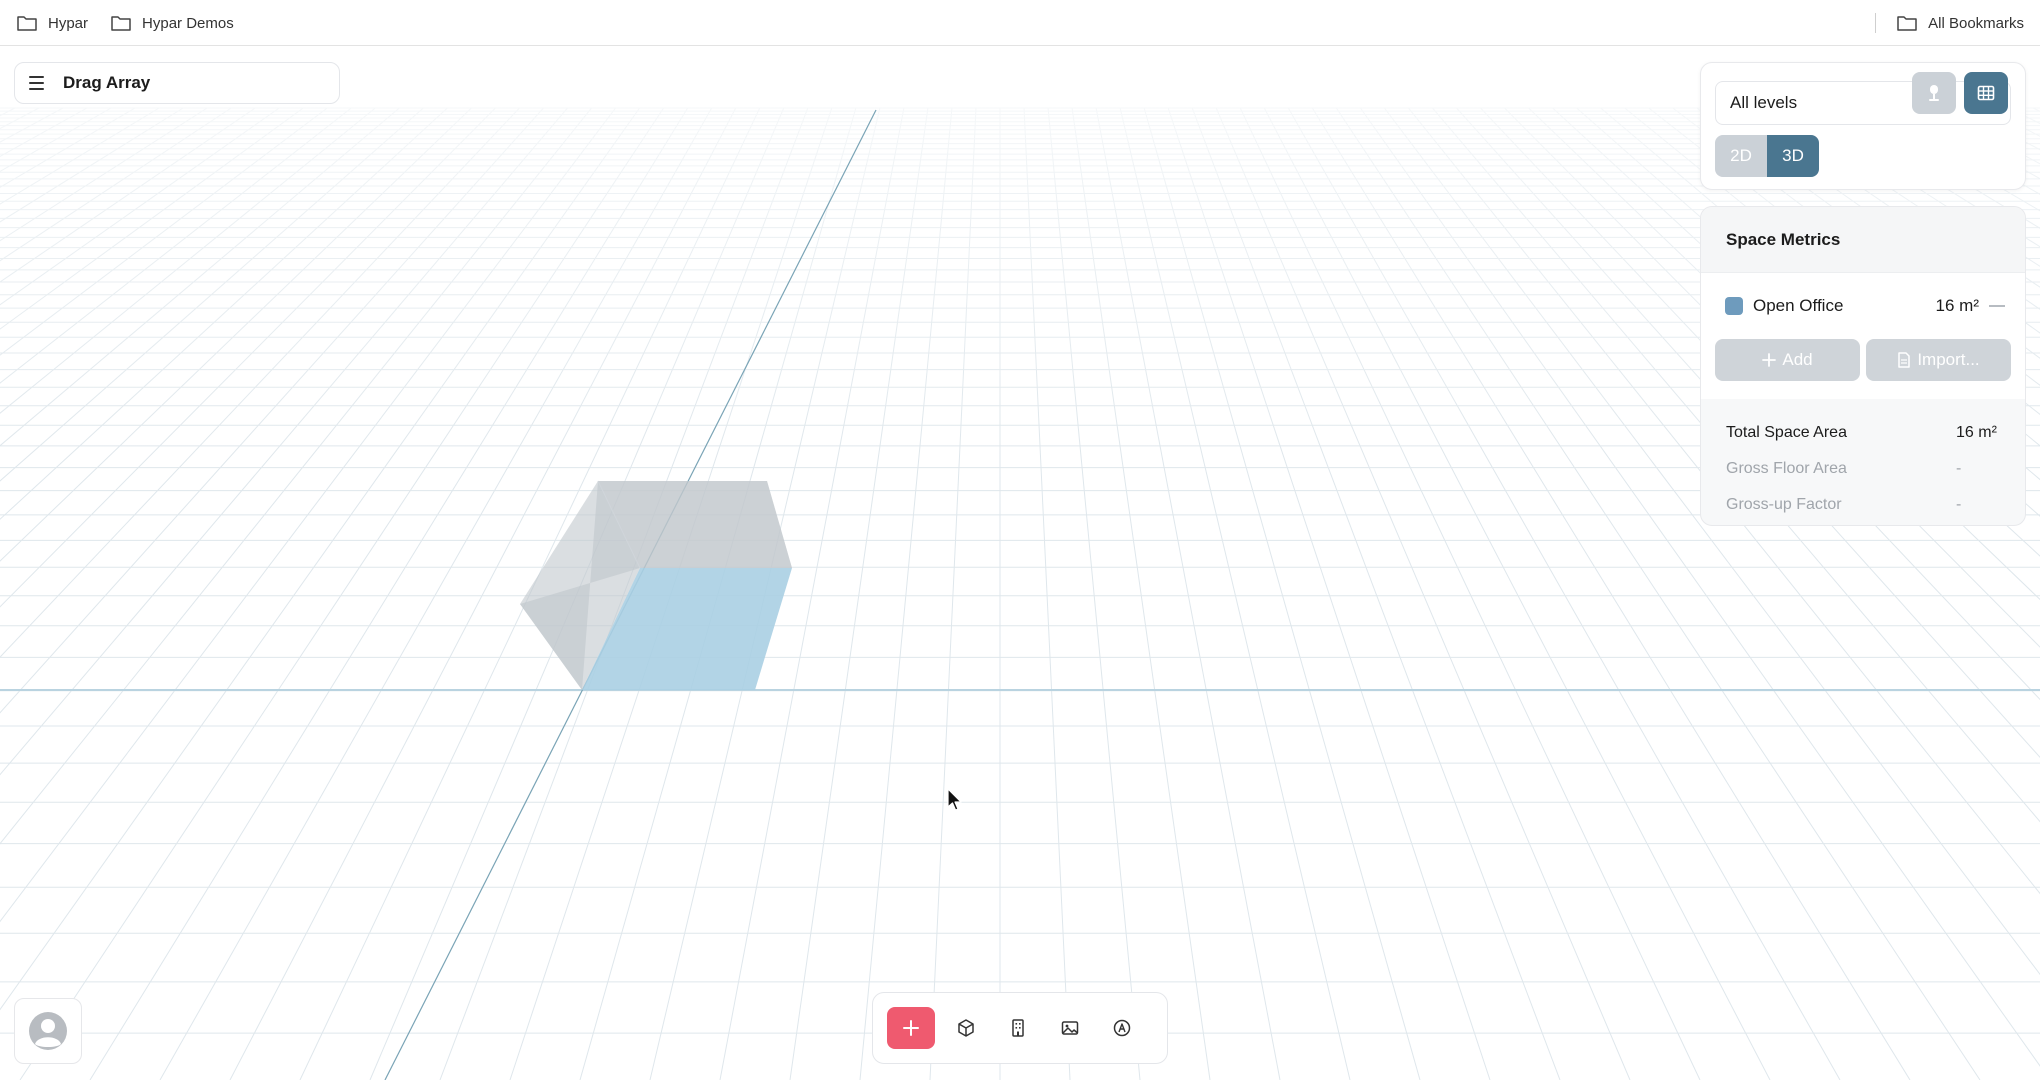 The image size is (2040, 1080). What do you see at coordinates (1863, 505) in the screenshot?
I see `gross-up-factor-row: Gross-up Factor -` at bounding box center [1863, 505].